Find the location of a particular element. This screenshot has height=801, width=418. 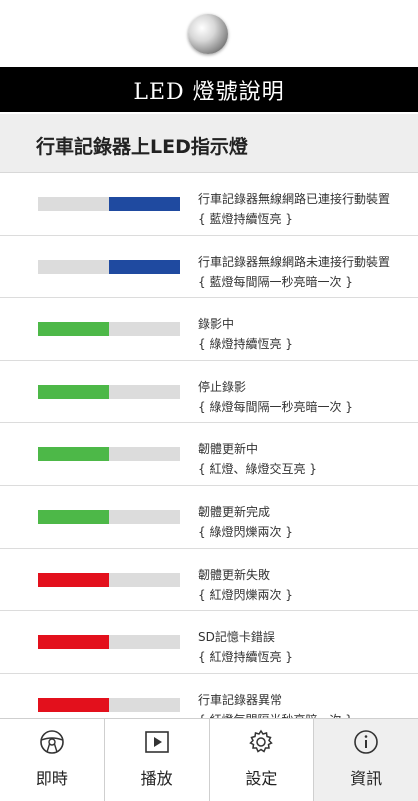

steering-wheel-icon is located at coordinates (52, 742).